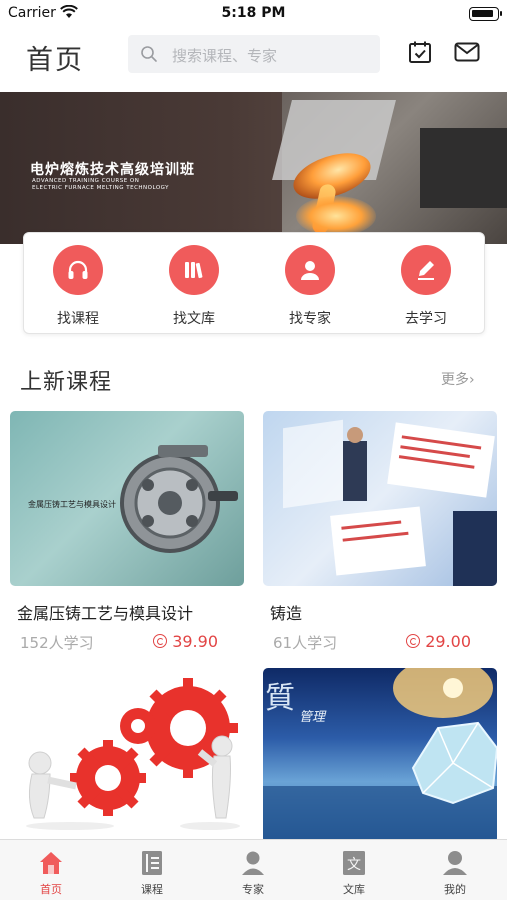 The height and width of the screenshot is (900, 507). I want to click on bottom-tab-bar: 首页 课程 专家 文 文库 我的, so click(253, 869).